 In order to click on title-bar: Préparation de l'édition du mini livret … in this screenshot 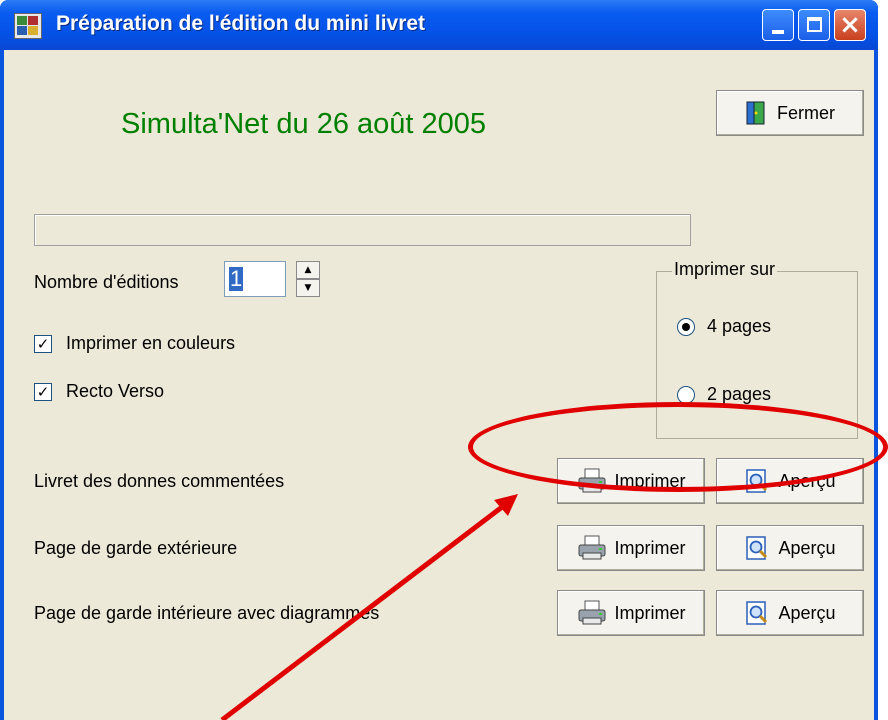, I will do `click(439, 25)`.